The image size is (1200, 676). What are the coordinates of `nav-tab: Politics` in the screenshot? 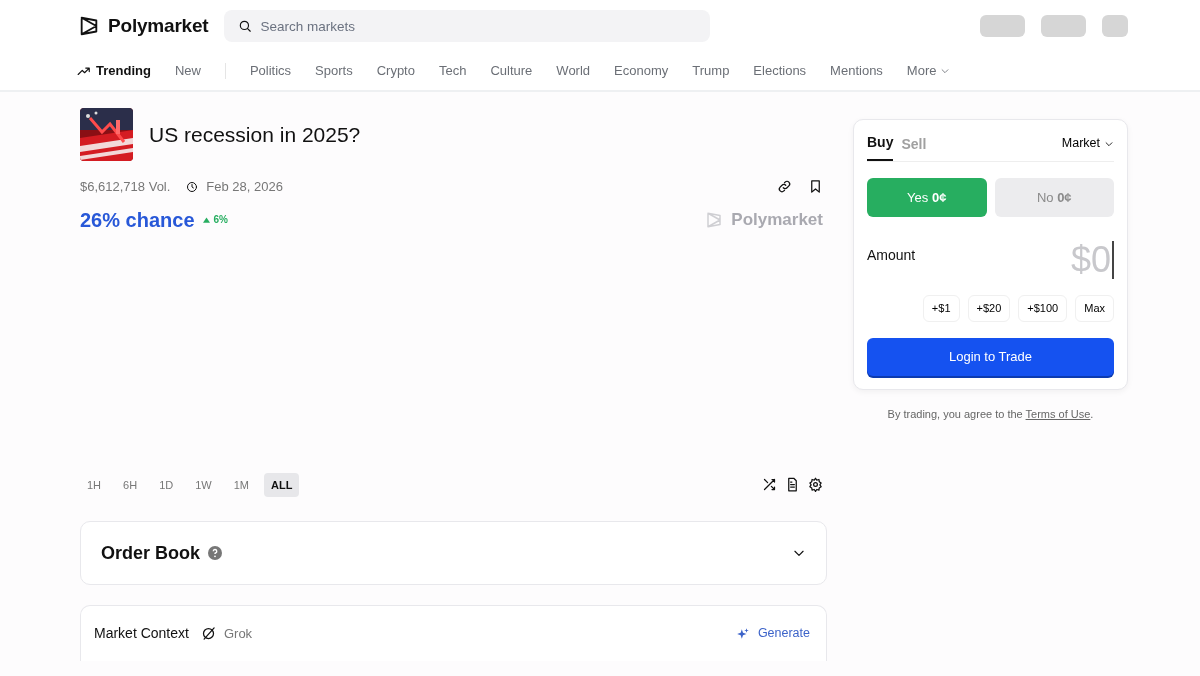 It's located at (270, 71).